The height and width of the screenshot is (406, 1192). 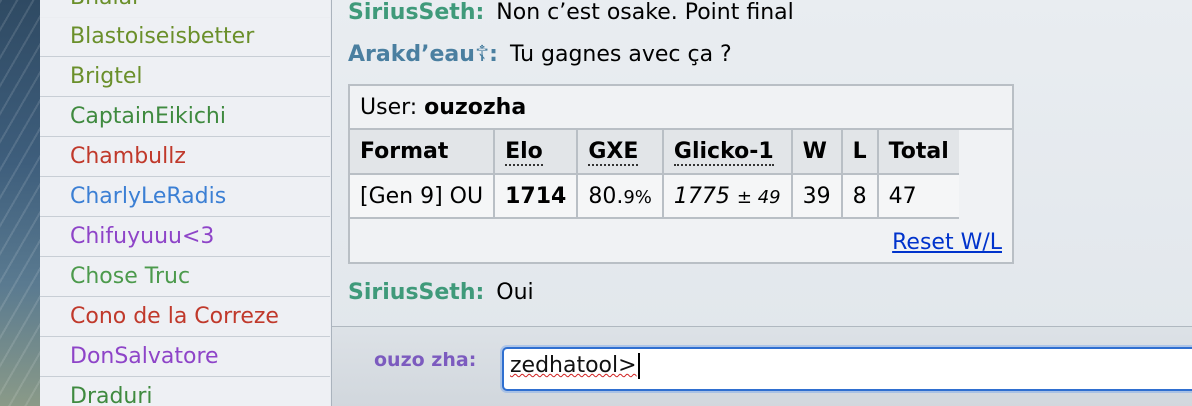 I want to click on chat-message: SiriusSeth: Oui, so click(x=441, y=292).